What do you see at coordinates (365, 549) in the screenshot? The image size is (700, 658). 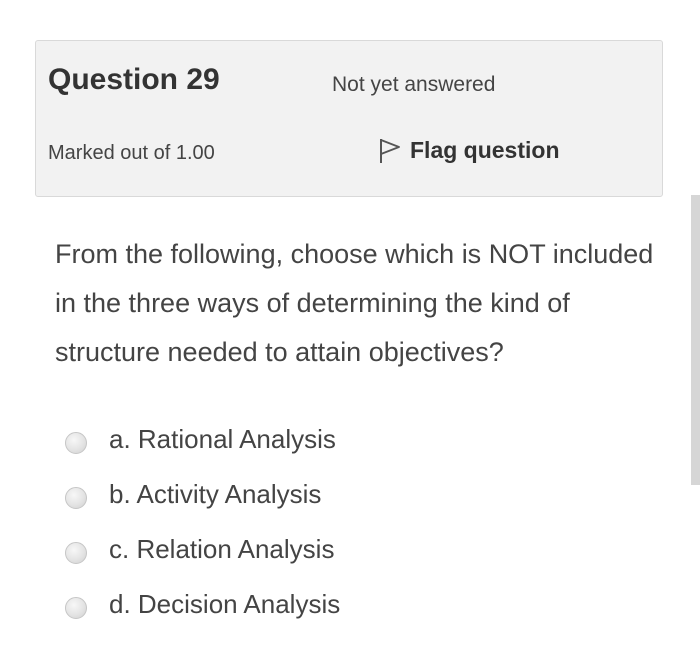 I see `answer-option-c: c. Relation Analysis` at bounding box center [365, 549].